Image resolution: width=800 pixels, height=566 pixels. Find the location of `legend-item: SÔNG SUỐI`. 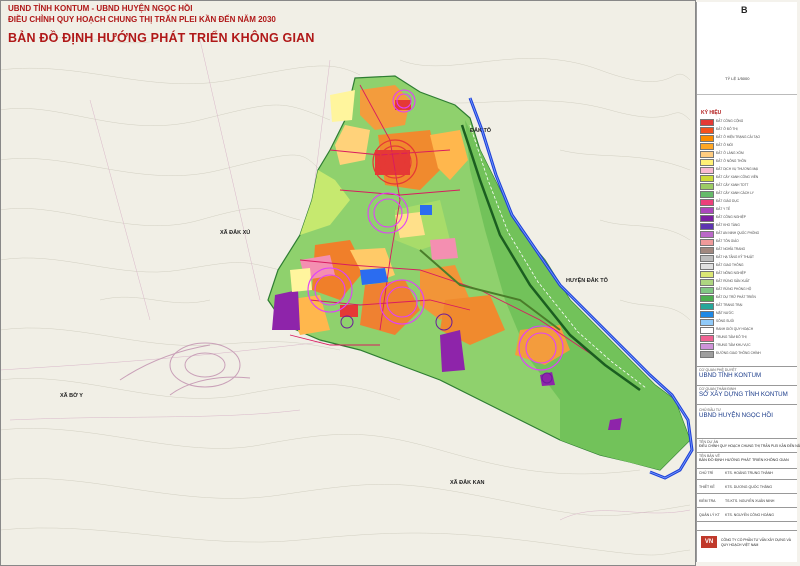

legend-item: SÔNG SUỐI is located at coordinates (748, 322).